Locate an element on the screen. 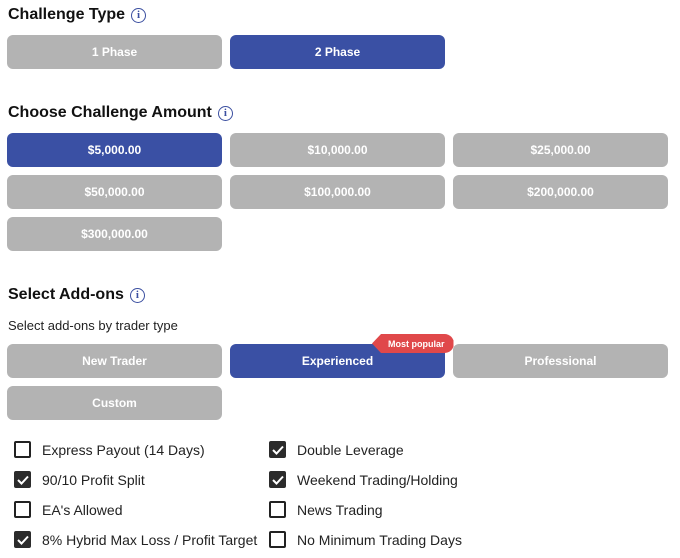  addon-no-min-days: No Minimum Trading Days is located at coordinates (365, 539).